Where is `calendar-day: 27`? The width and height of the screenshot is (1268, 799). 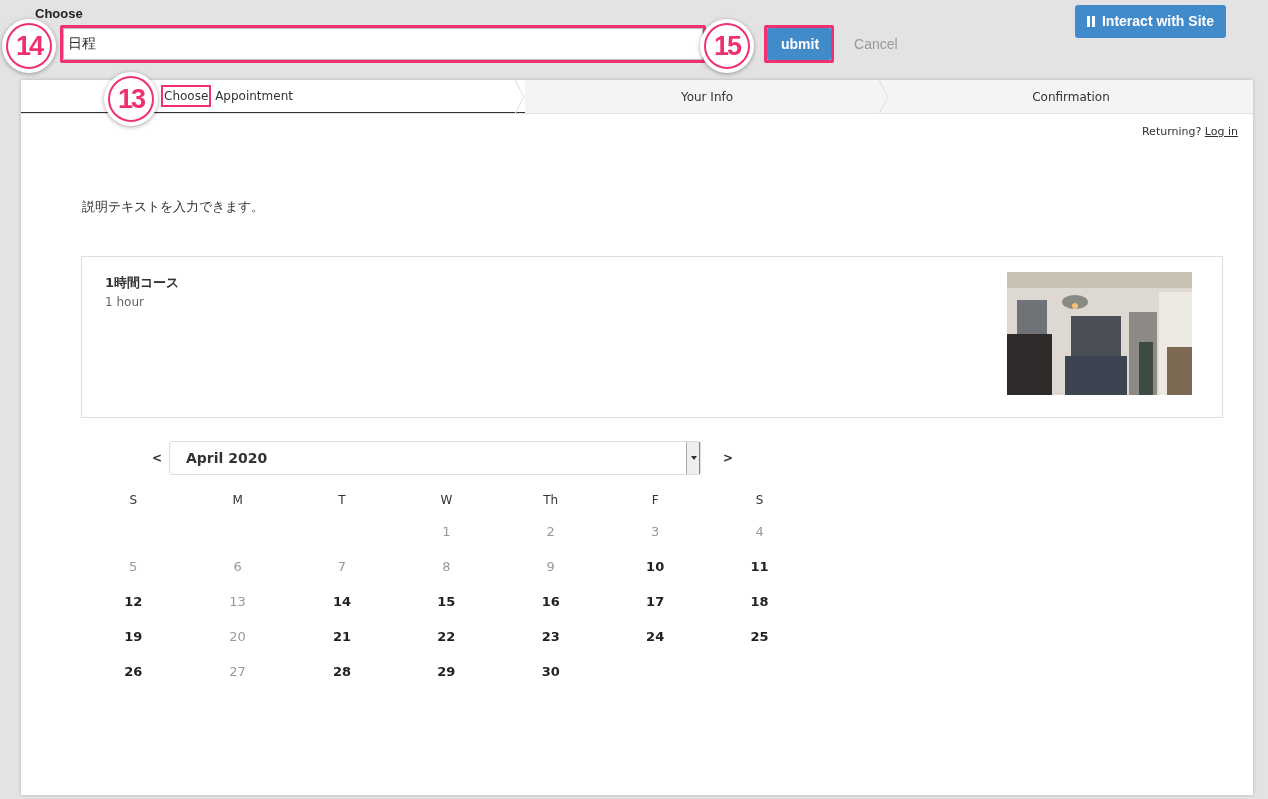
calendar-day: 27 is located at coordinates (237, 671).